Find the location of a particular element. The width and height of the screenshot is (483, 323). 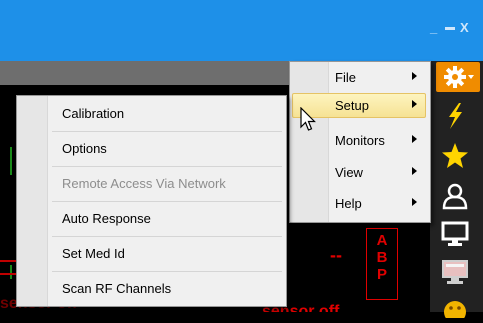

lightning-icon is located at coordinates (455, 116).